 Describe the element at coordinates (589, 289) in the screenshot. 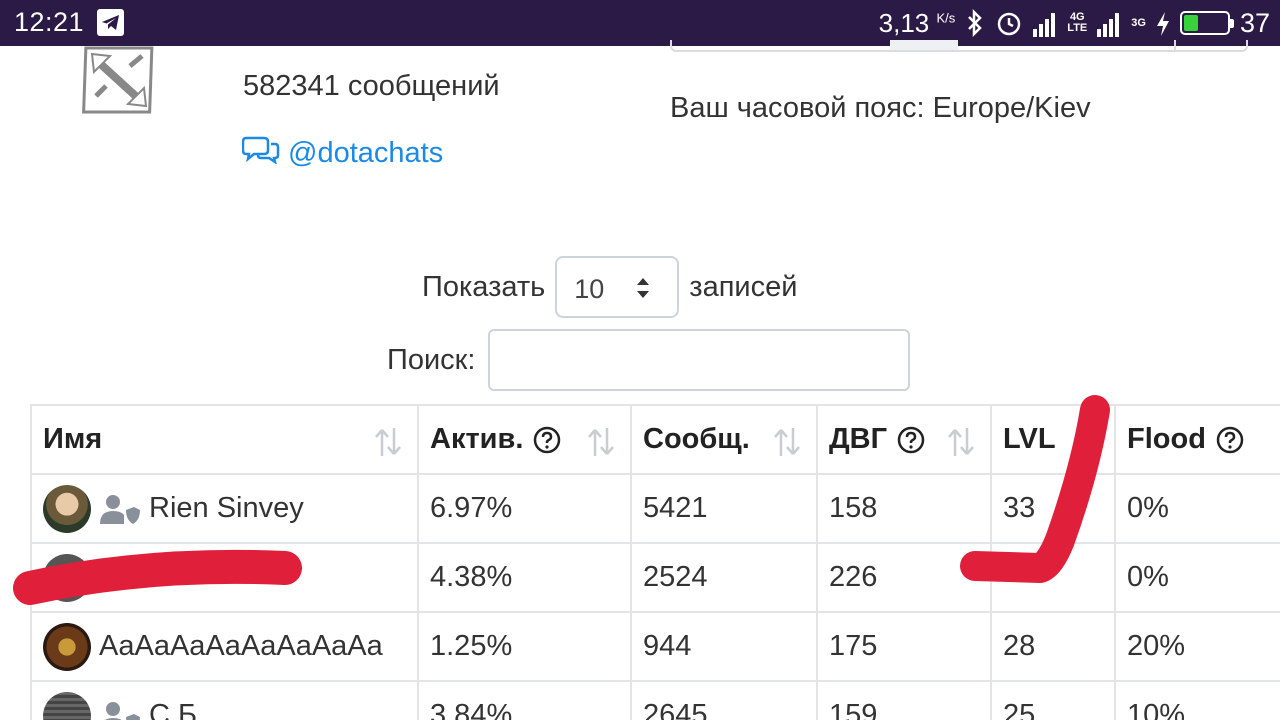

I see `page-size-value: 10` at that location.